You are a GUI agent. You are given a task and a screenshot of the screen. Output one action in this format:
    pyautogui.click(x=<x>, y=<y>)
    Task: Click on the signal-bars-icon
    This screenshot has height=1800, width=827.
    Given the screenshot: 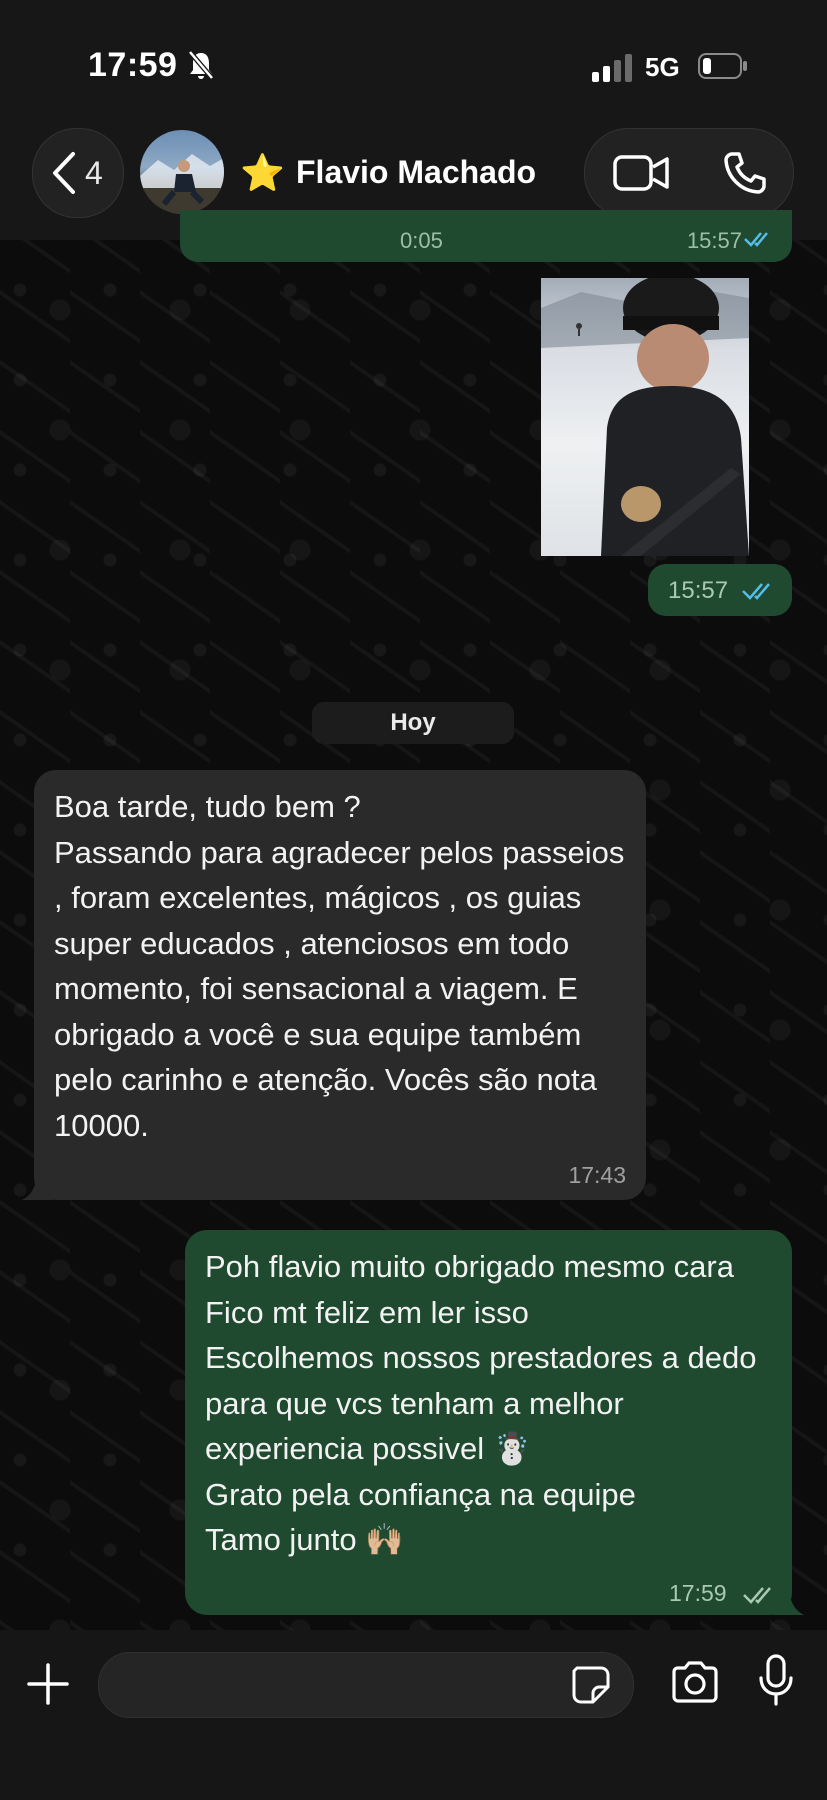 What is the action you would take?
    pyautogui.click(x=612, y=68)
    